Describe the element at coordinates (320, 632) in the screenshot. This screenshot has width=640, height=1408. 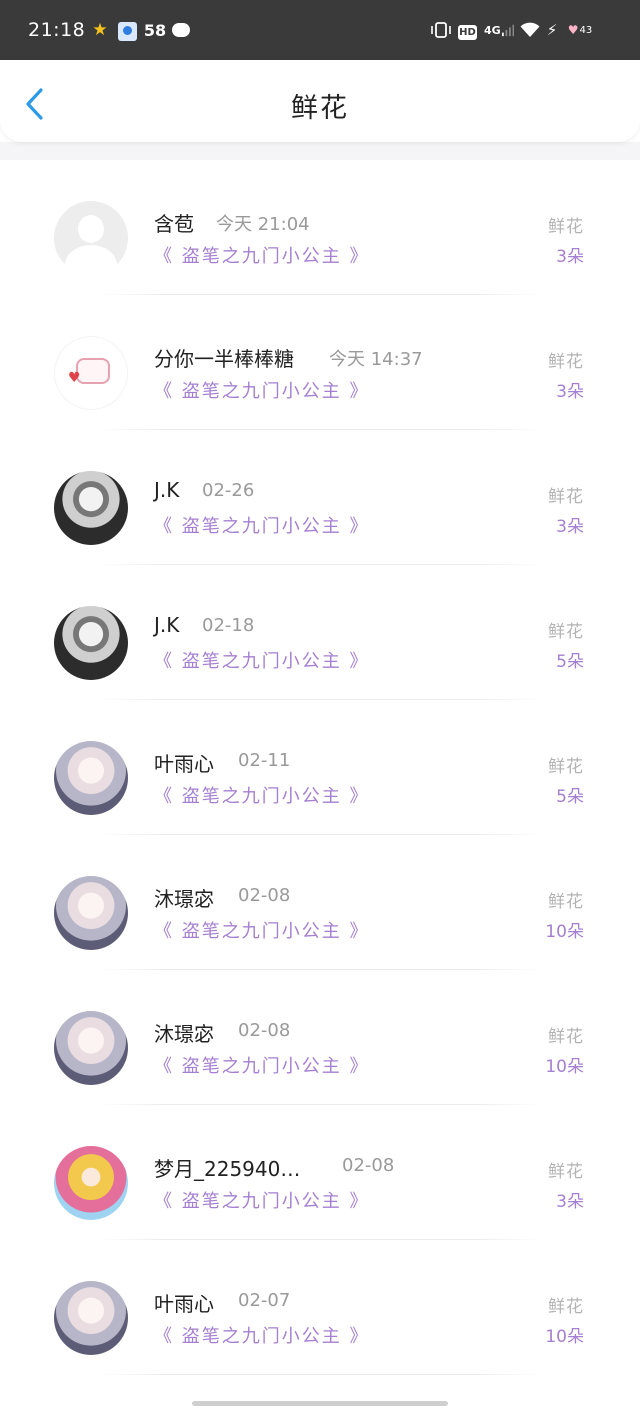
I see `list-item: J.K 02-18 《 盗笔之九门小公主 》 鲜花 5朵` at that location.